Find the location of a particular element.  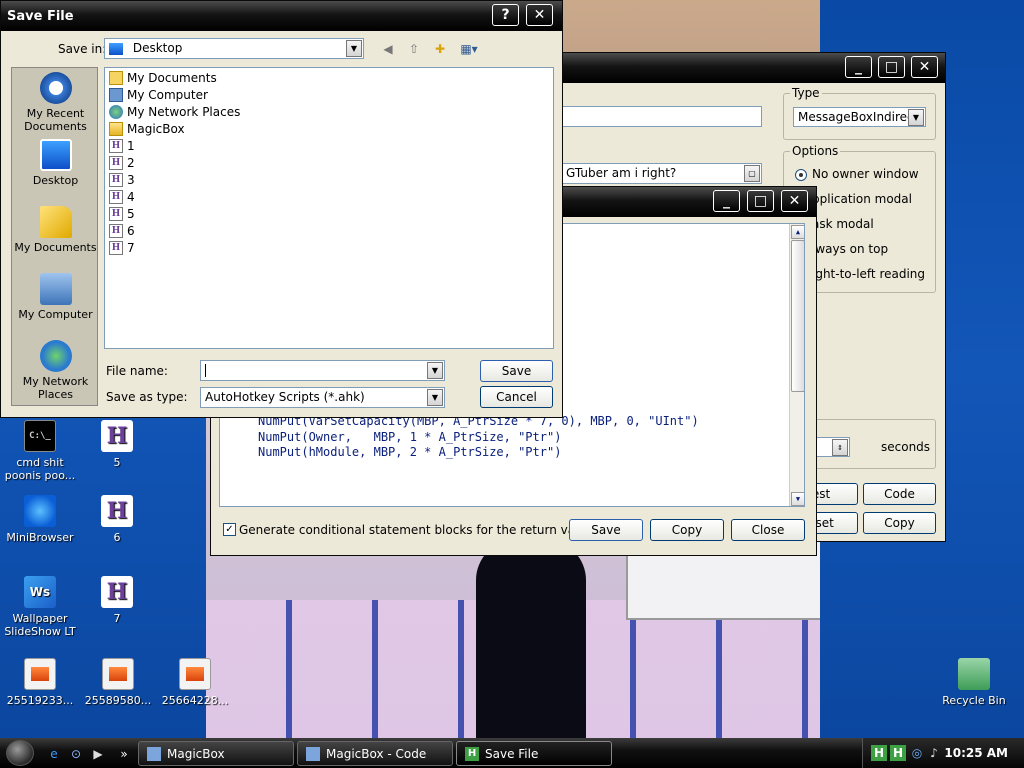

cmd-shortcut-icon: C:\_ is located at coordinates (40, 436).